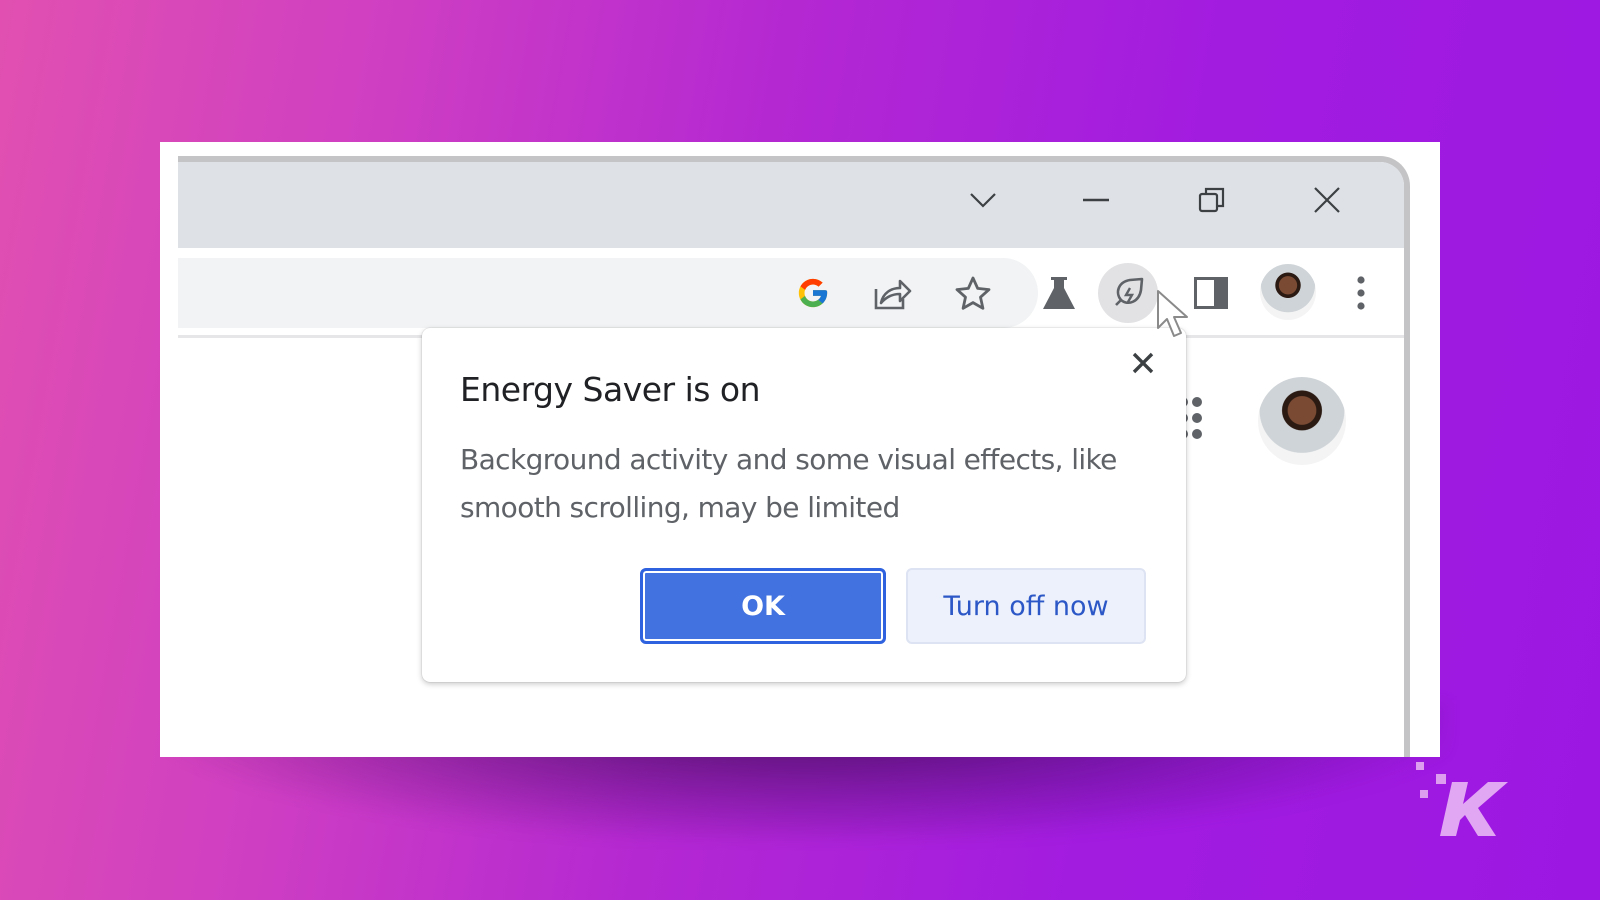  I want to click on minimize-button, so click(1096, 200).